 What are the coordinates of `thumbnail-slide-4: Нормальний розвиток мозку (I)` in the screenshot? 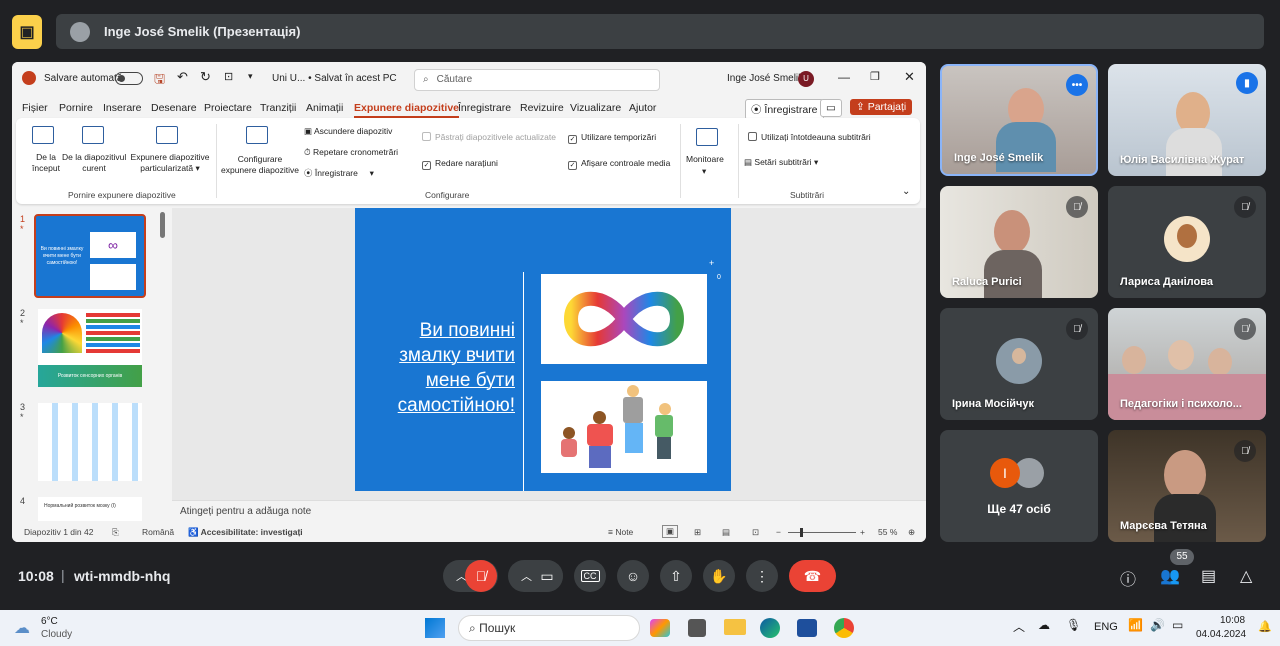 It's located at (90, 509).